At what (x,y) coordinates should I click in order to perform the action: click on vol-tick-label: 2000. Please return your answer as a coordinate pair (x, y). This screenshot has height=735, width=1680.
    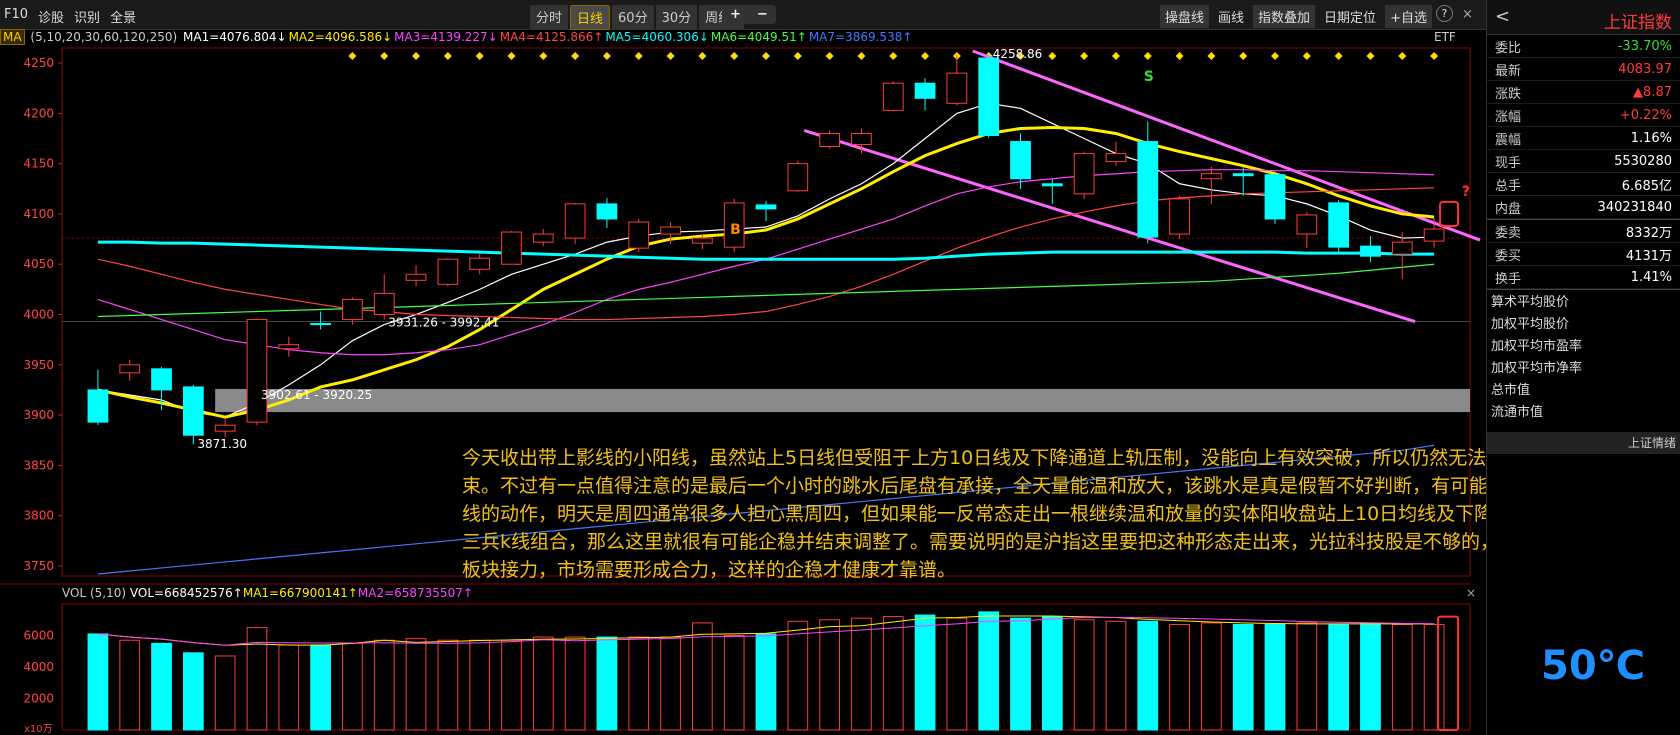
    Looking at the image, I should click on (38, 699).